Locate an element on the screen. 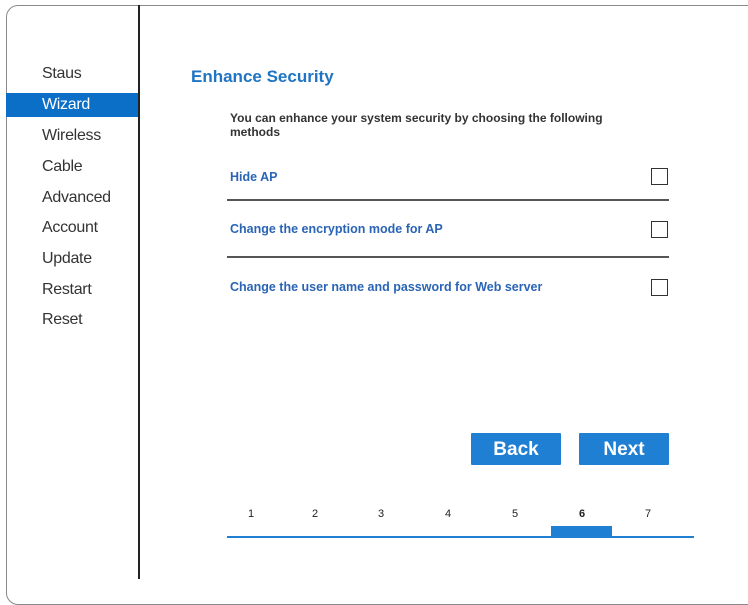 The height and width of the screenshot is (605, 748). step-2: 2 is located at coordinates (315, 514).